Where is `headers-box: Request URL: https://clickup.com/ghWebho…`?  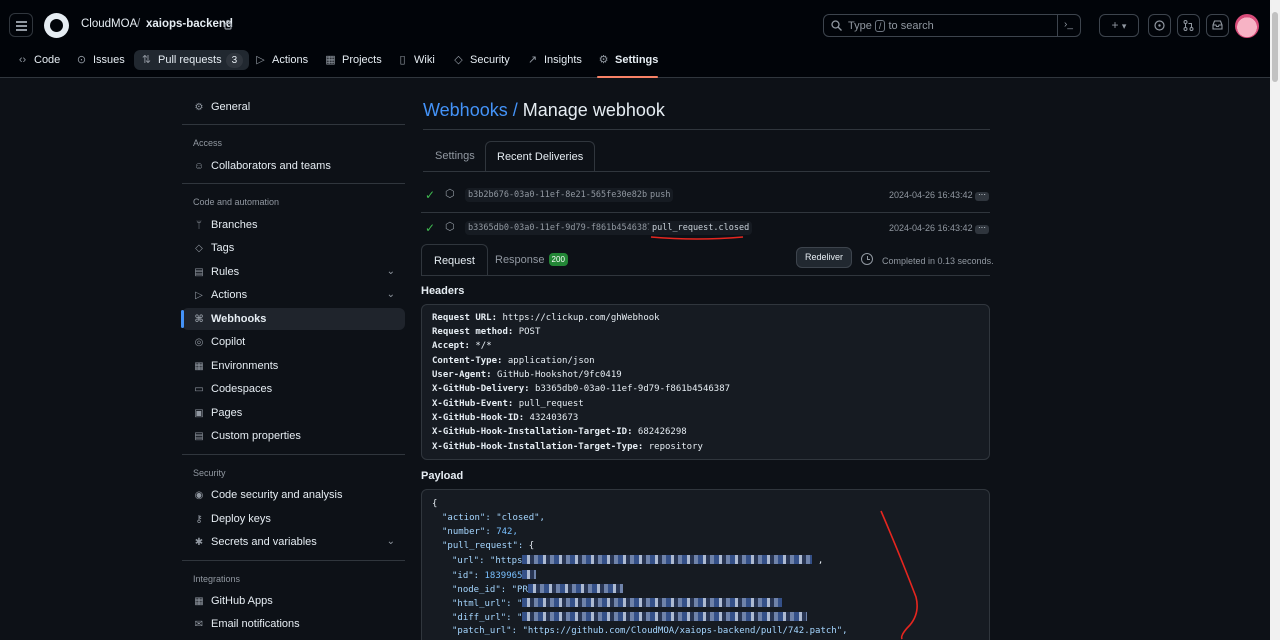 headers-box: Request URL: https://clickup.com/ghWebho… is located at coordinates (705, 382).